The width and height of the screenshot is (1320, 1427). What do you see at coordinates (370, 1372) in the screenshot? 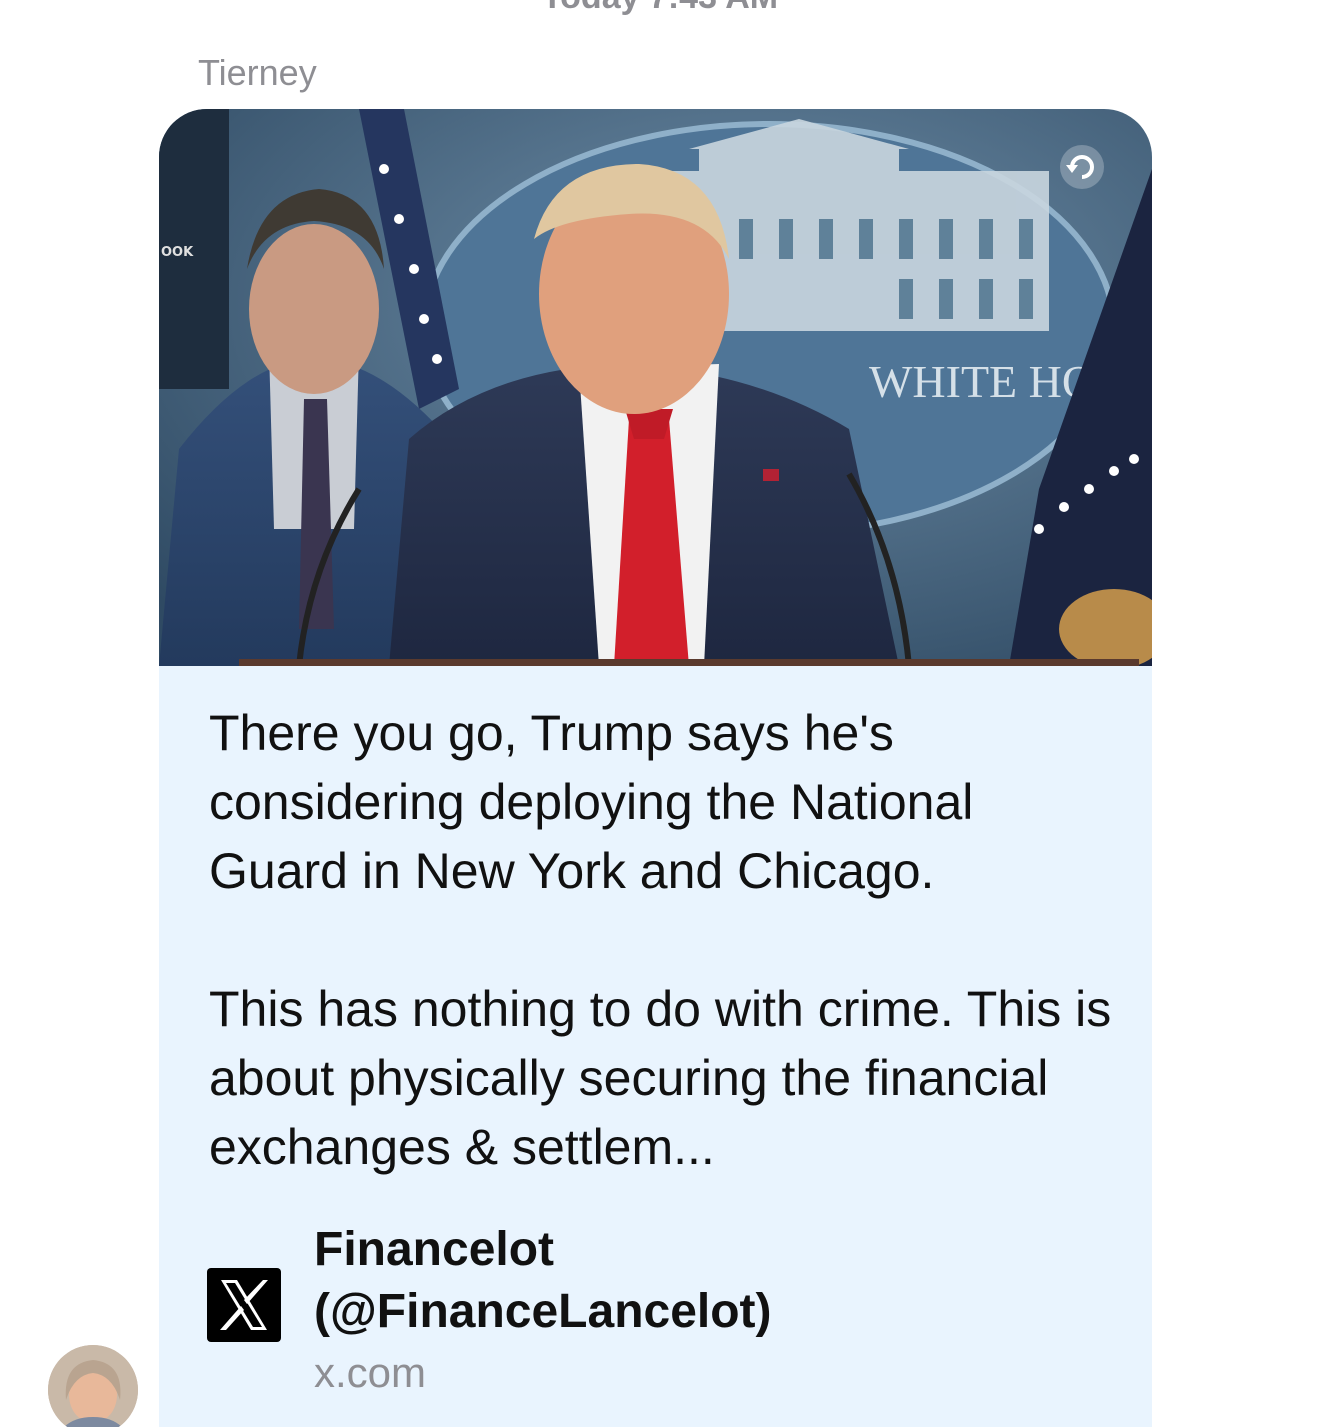
I see `source-domain: x.com` at bounding box center [370, 1372].